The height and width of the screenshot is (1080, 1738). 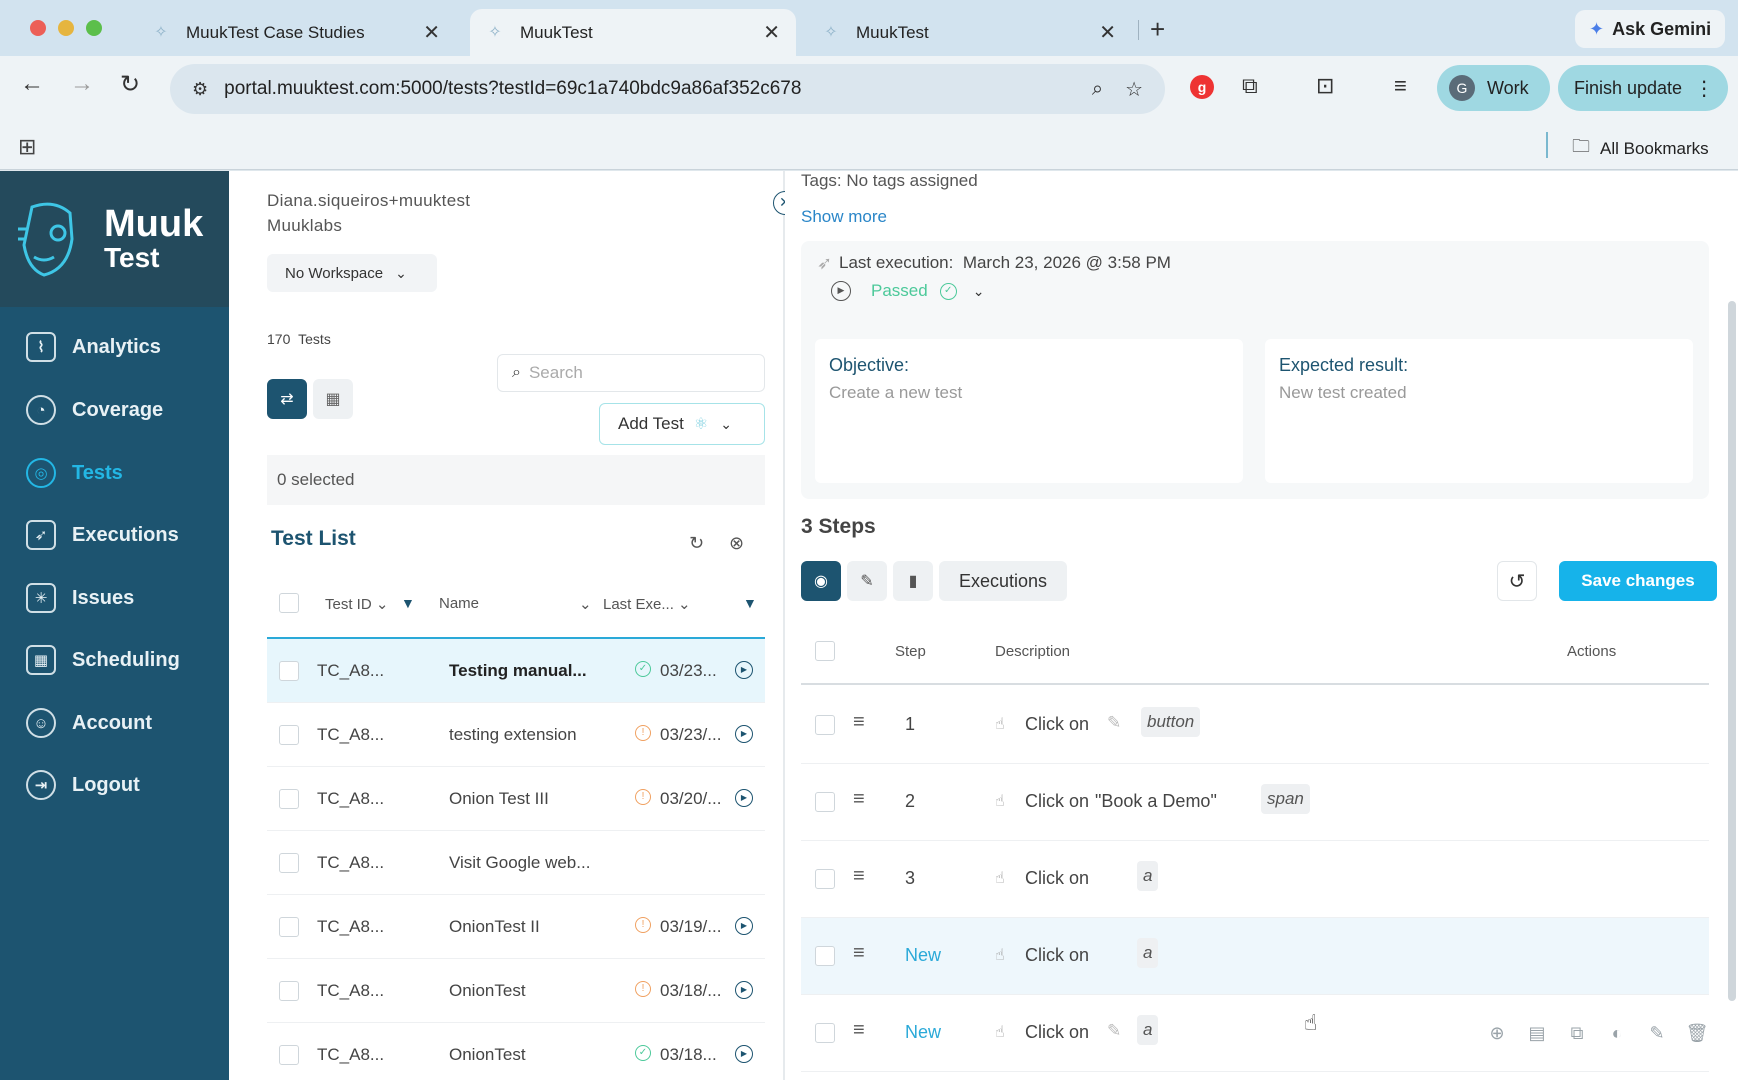 I want to click on window-close-button, so click(x=38, y=28).